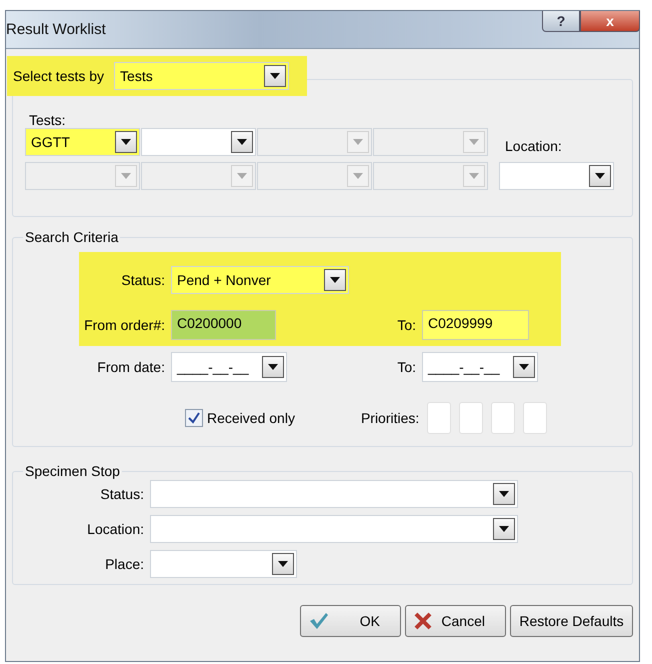  What do you see at coordinates (223, 325) in the screenshot?
I see `from-order-field: C0200000` at bounding box center [223, 325].